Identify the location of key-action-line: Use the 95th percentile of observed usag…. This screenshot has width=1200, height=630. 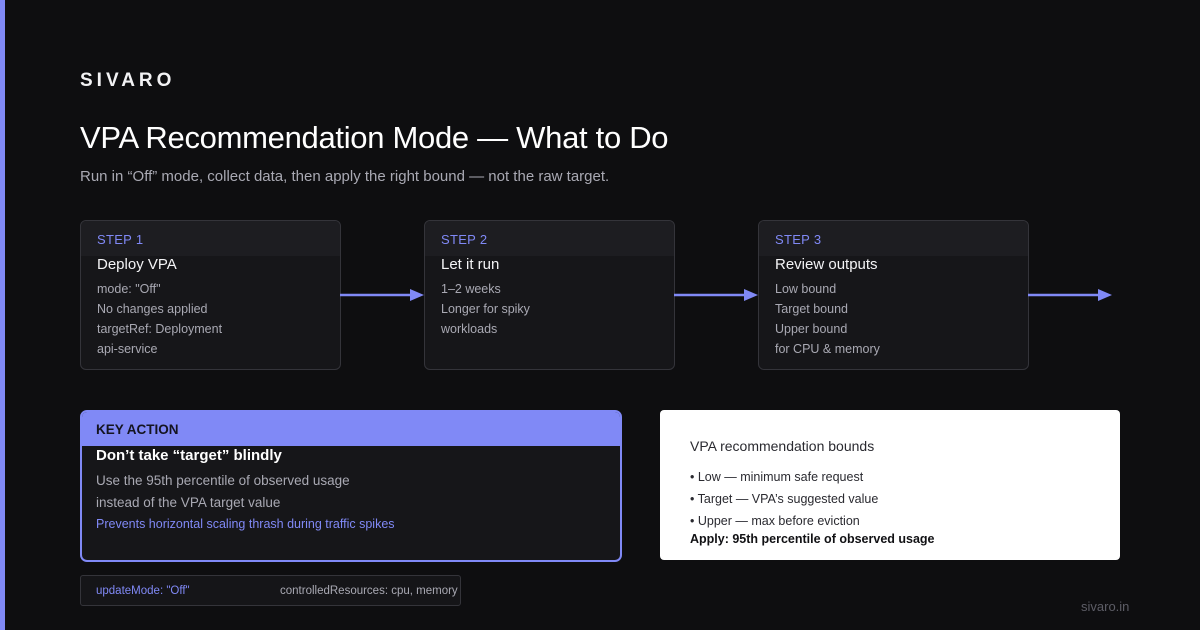
(223, 480).